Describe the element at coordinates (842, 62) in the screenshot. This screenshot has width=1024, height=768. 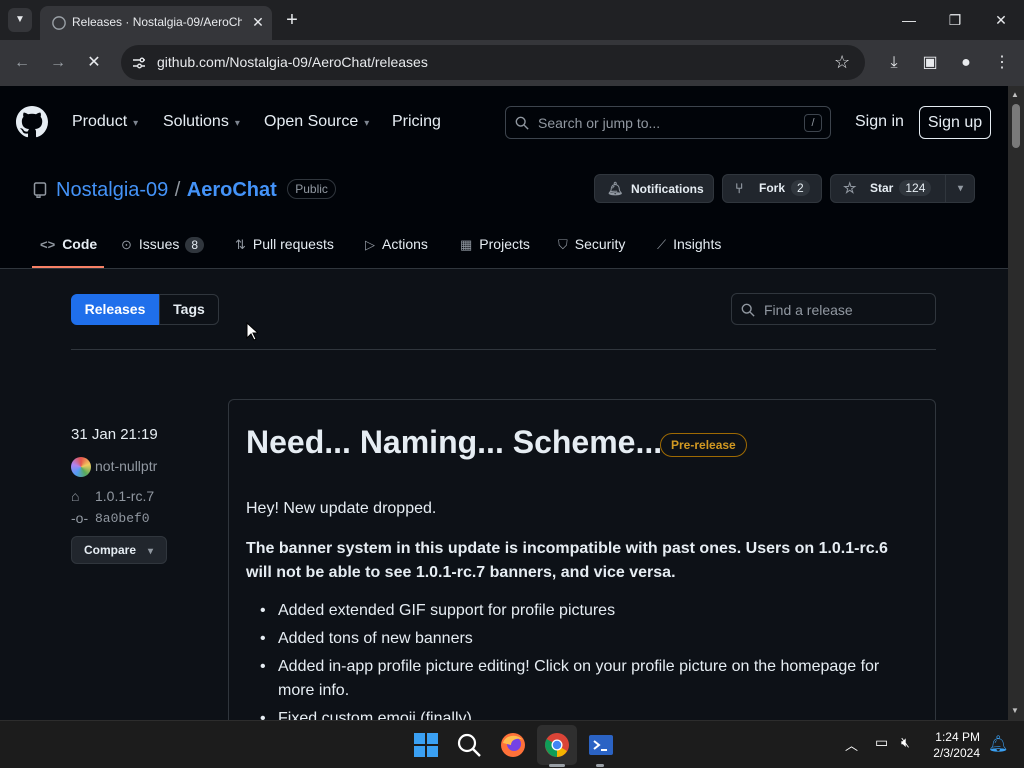
I see `bookmark-star-icon: ☆` at that location.